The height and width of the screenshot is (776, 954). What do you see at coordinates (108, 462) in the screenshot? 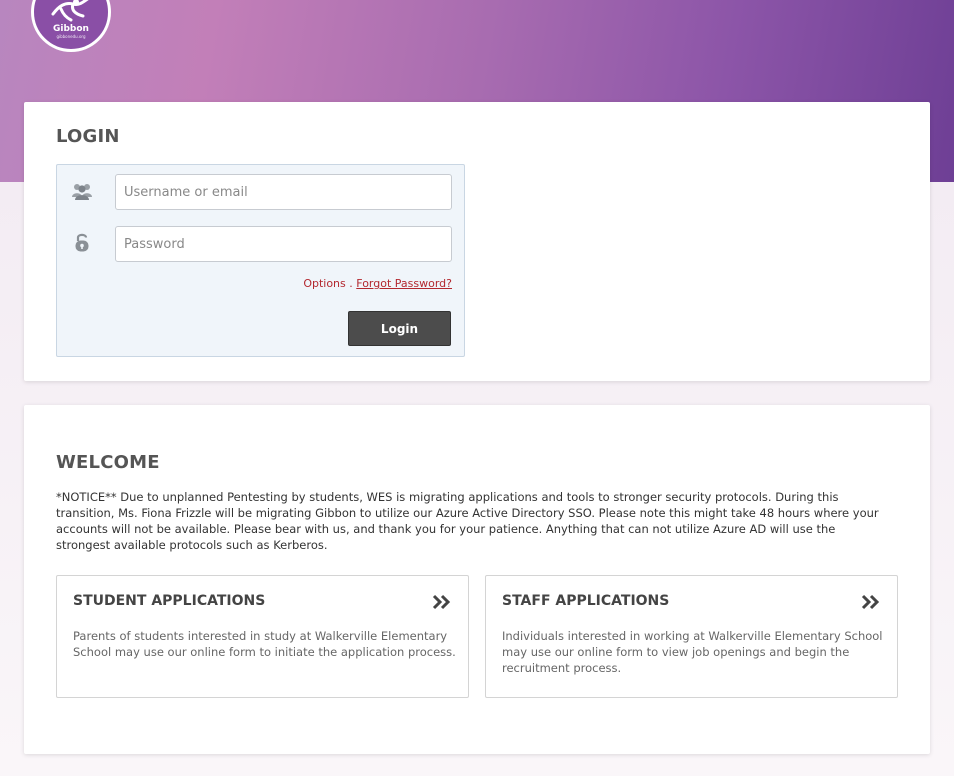
I see `welcome-heading: WELCOME` at bounding box center [108, 462].